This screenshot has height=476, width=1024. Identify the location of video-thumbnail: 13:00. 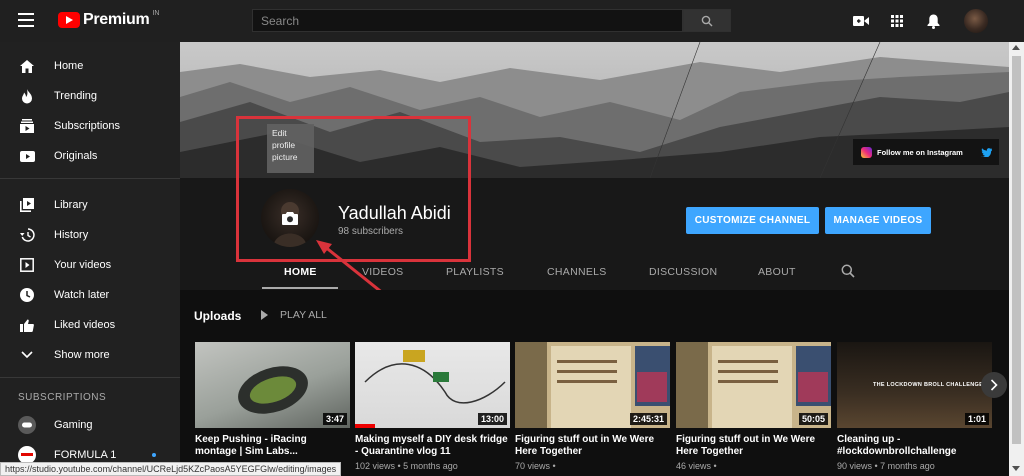
(432, 385).